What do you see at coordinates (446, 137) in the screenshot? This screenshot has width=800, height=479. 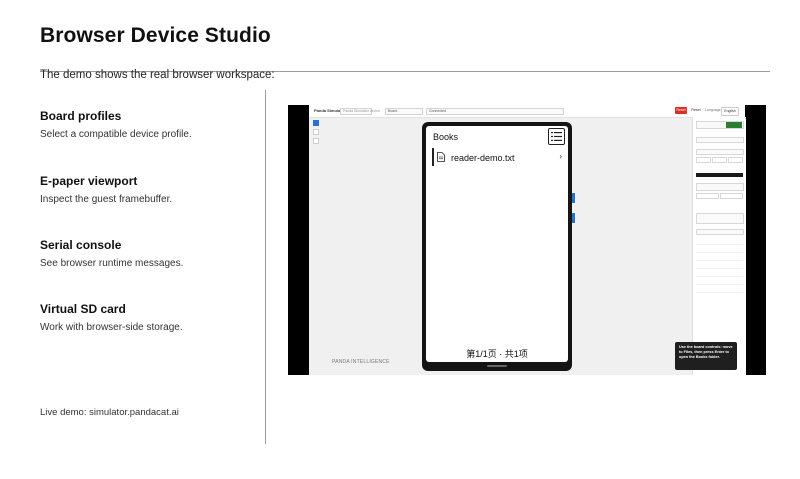 I see `books-title: Books` at bounding box center [446, 137].